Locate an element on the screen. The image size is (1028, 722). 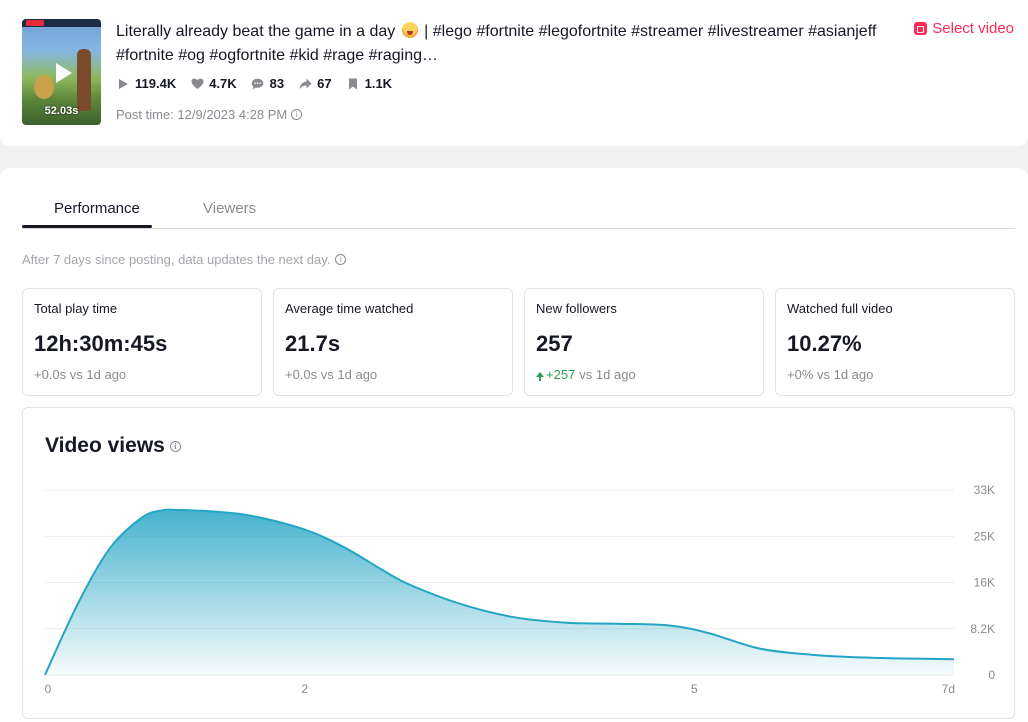
thumbnail-hud is located at coordinates (61, 23).